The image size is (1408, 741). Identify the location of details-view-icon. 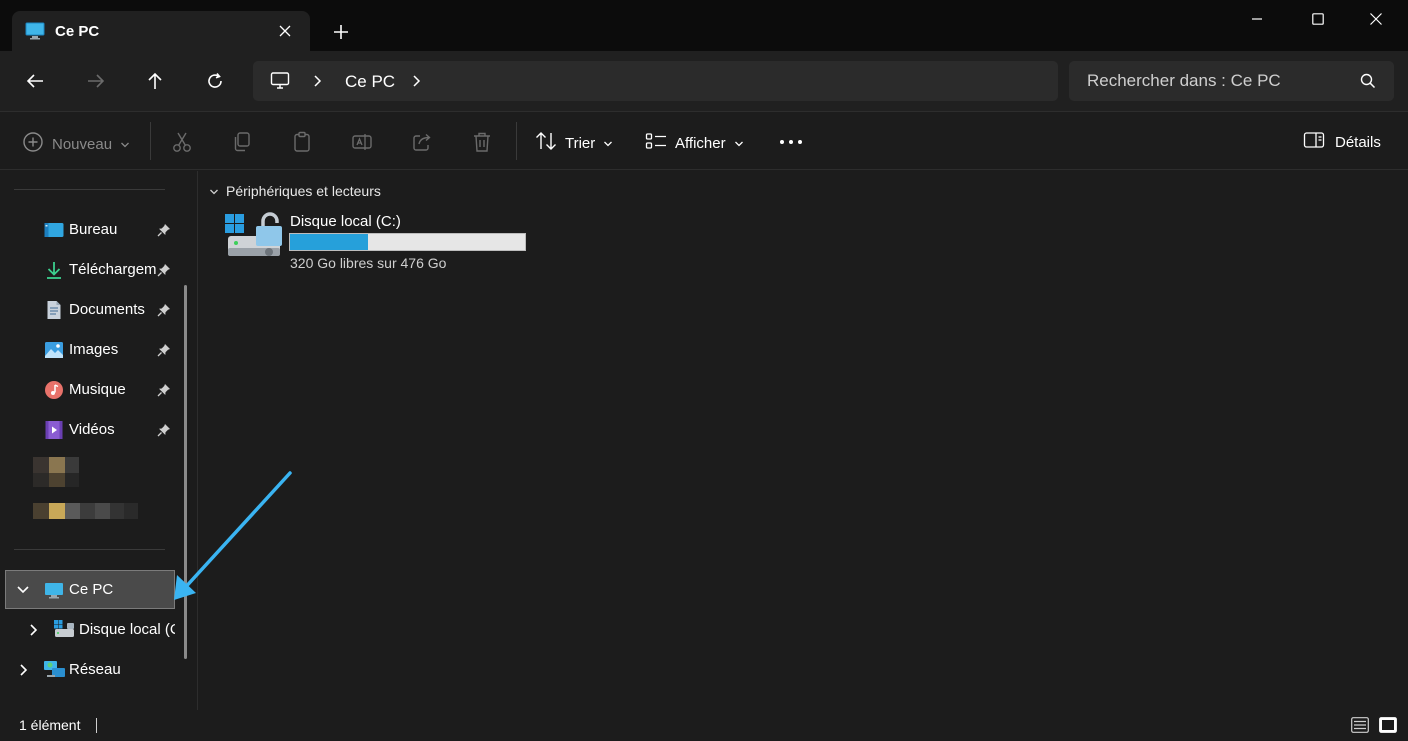
(1360, 725).